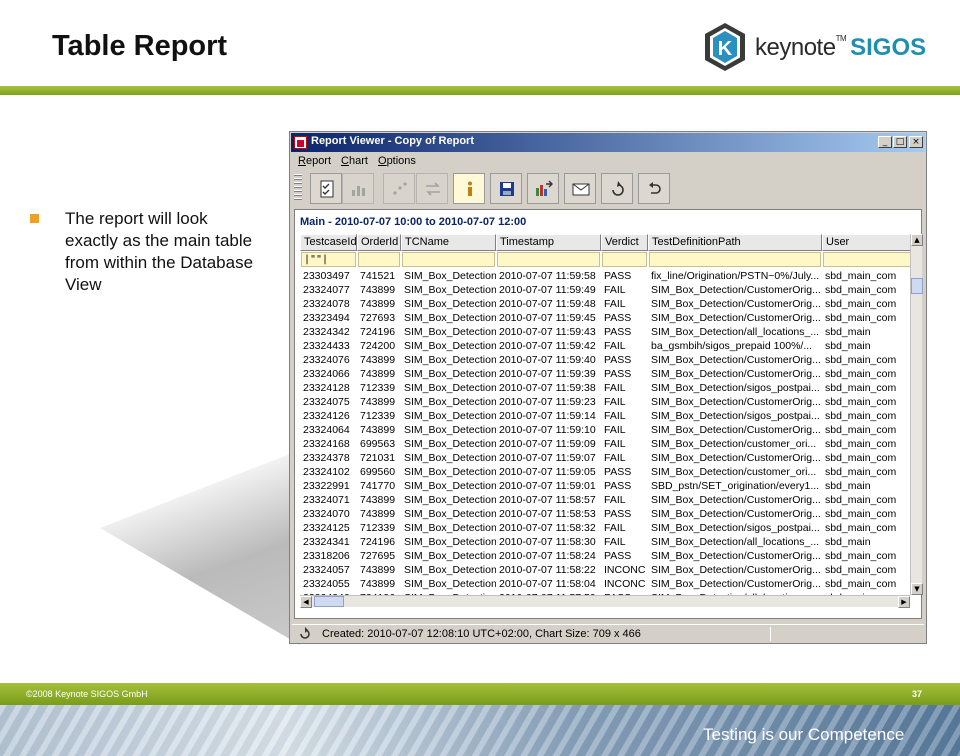 Image resolution: width=960 pixels, height=756 pixels. I want to click on refresh-icon, so click(618, 188).